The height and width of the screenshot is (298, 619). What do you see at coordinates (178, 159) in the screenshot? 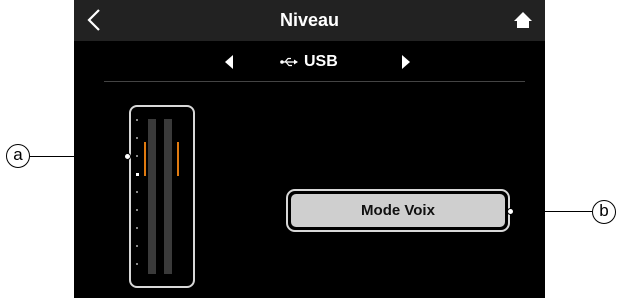
I see `peak-indicator-right` at bounding box center [178, 159].